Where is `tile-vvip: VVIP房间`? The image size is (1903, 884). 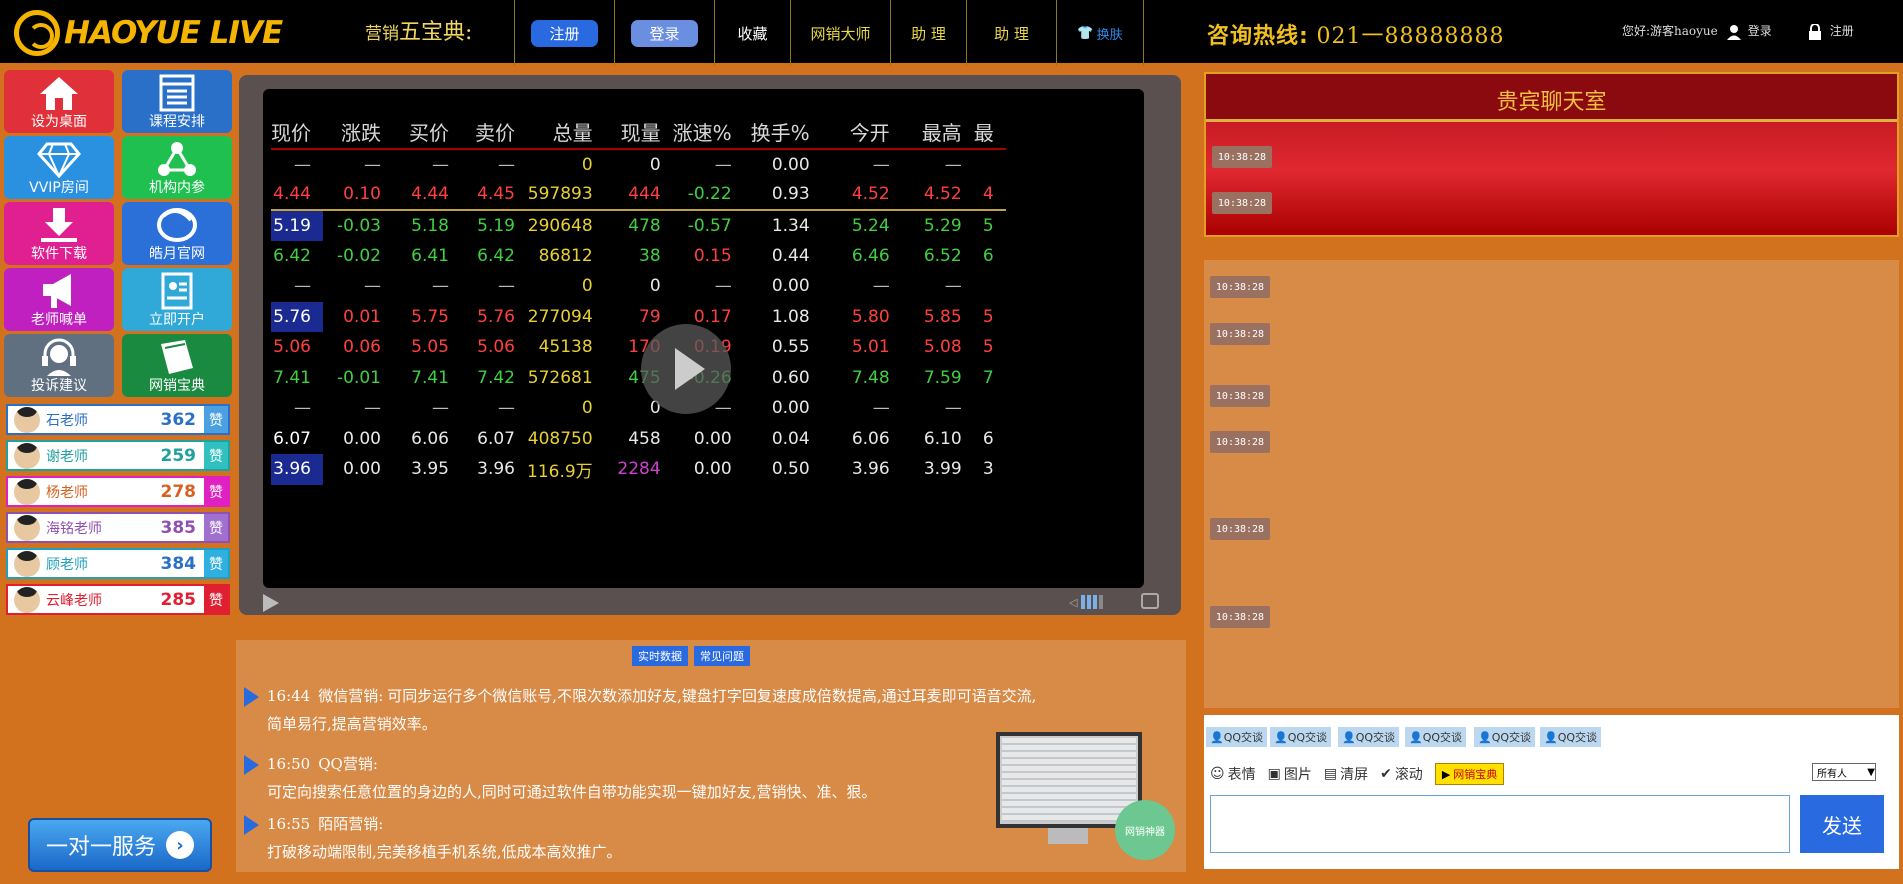
tile-vvip: VVIP房间 is located at coordinates (59, 167).